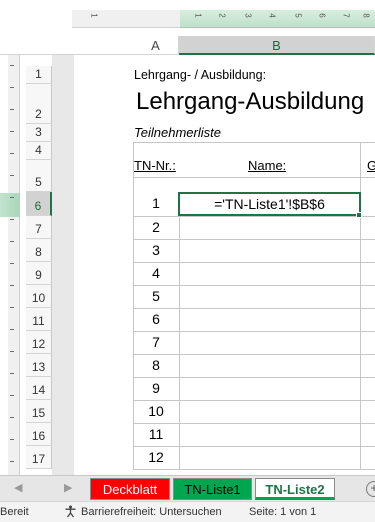 The height and width of the screenshot is (522, 375). What do you see at coordinates (156, 342) in the screenshot?
I see `tn-number-cell: 7` at bounding box center [156, 342].